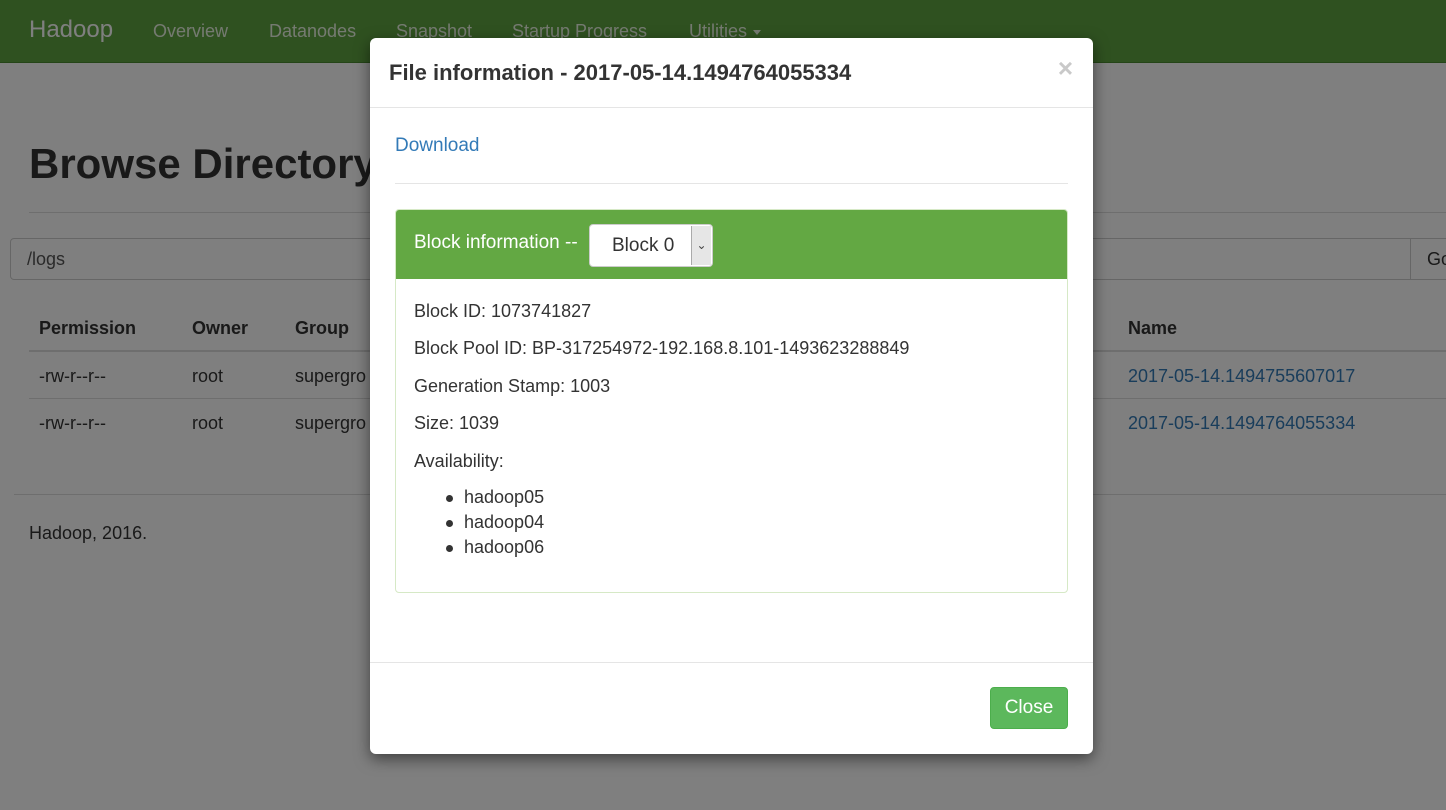 This screenshot has height=810, width=1446. What do you see at coordinates (643, 245) in the screenshot?
I see `block-select-value: Block 0` at bounding box center [643, 245].